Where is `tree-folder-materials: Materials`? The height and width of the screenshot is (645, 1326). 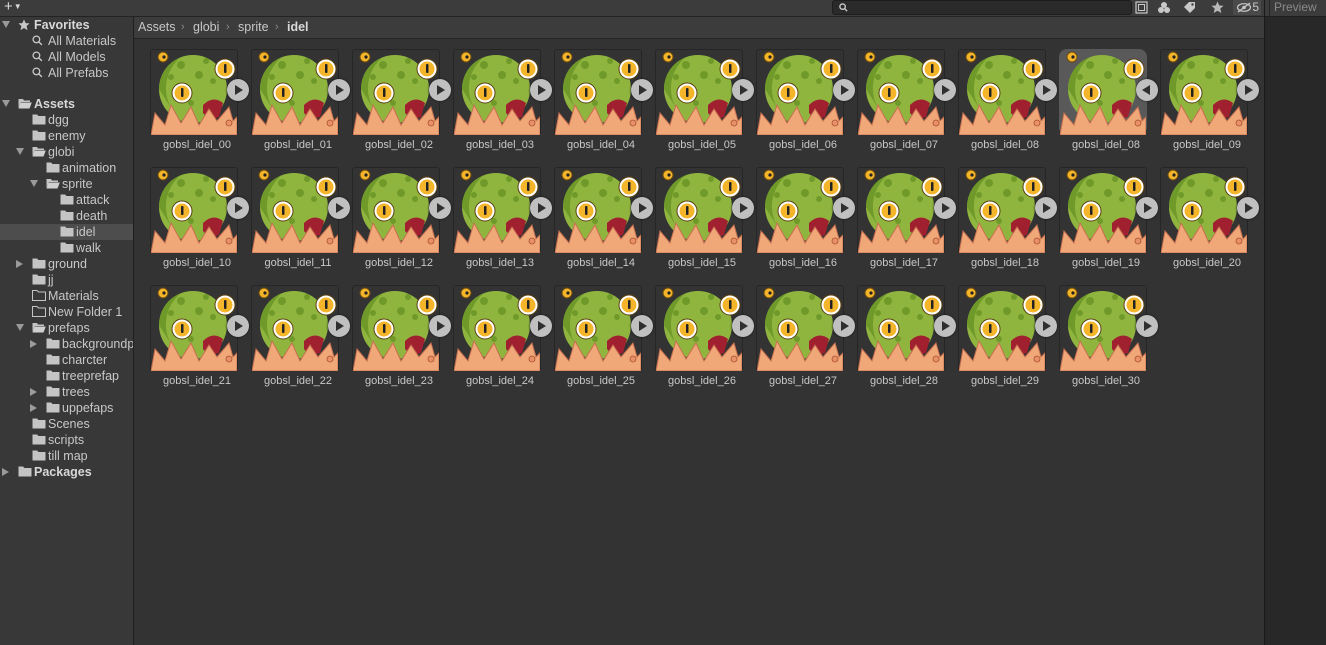
tree-folder-materials: Materials is located at coordinates (66, 296).